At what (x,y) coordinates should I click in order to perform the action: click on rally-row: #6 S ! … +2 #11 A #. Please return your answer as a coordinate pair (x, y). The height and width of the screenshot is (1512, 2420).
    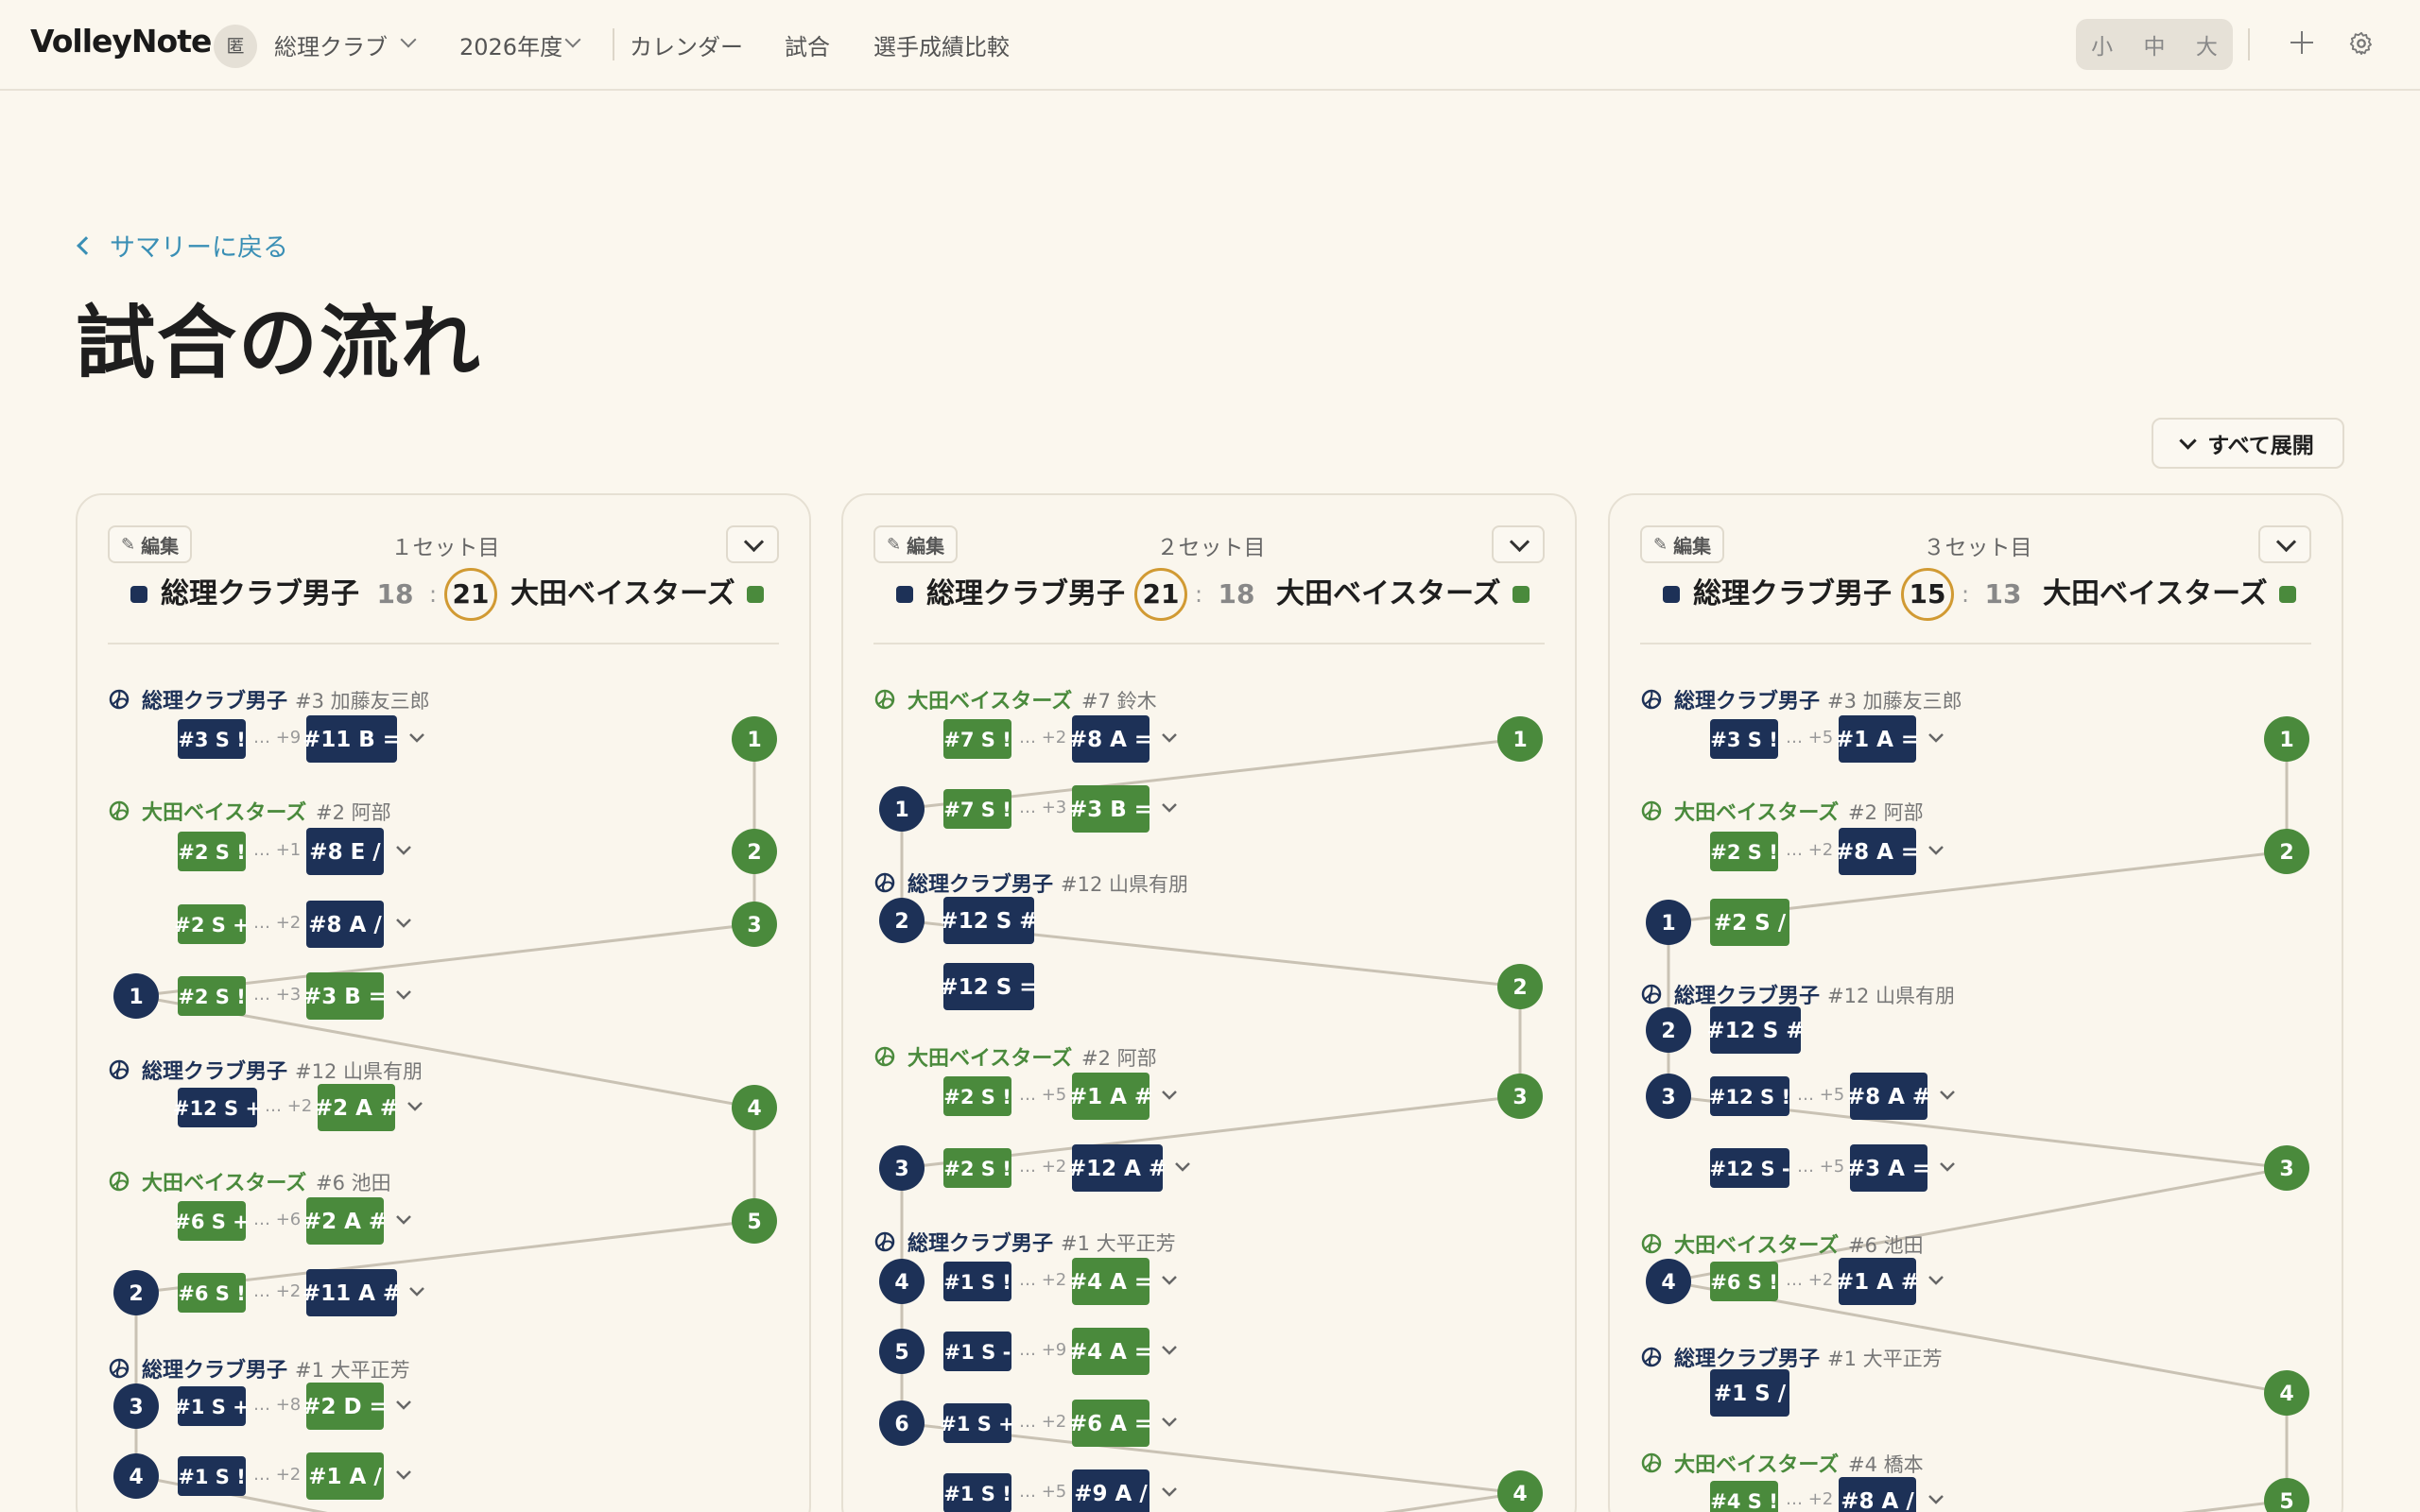
    Looking at the image, I should click on (301, 1292).